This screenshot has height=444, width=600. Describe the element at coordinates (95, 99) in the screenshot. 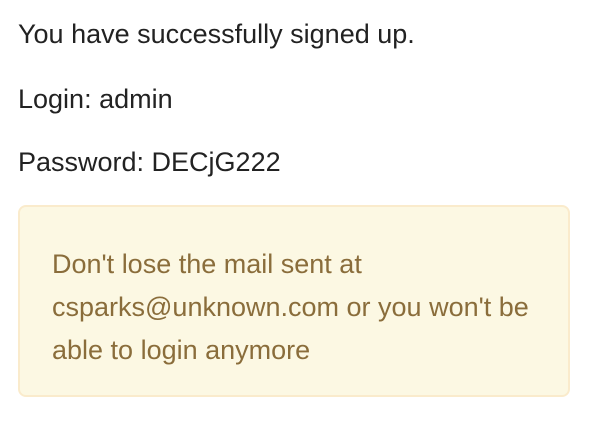

I see `login-info: Login: admin` at that location.